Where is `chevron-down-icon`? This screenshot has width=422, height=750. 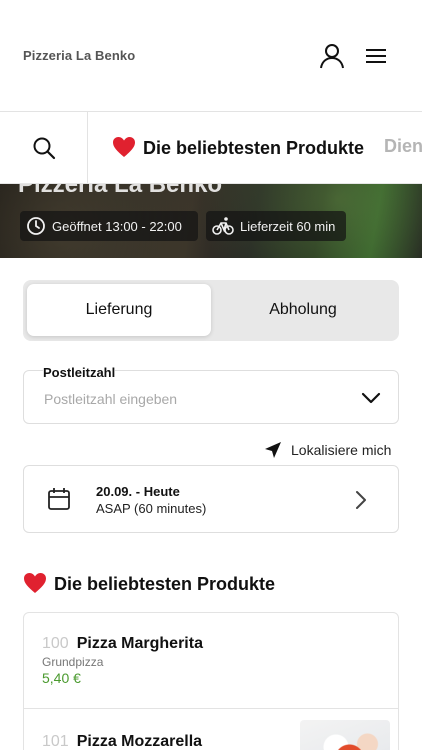
chevron-down-icon is located at coordinates (371, 398).